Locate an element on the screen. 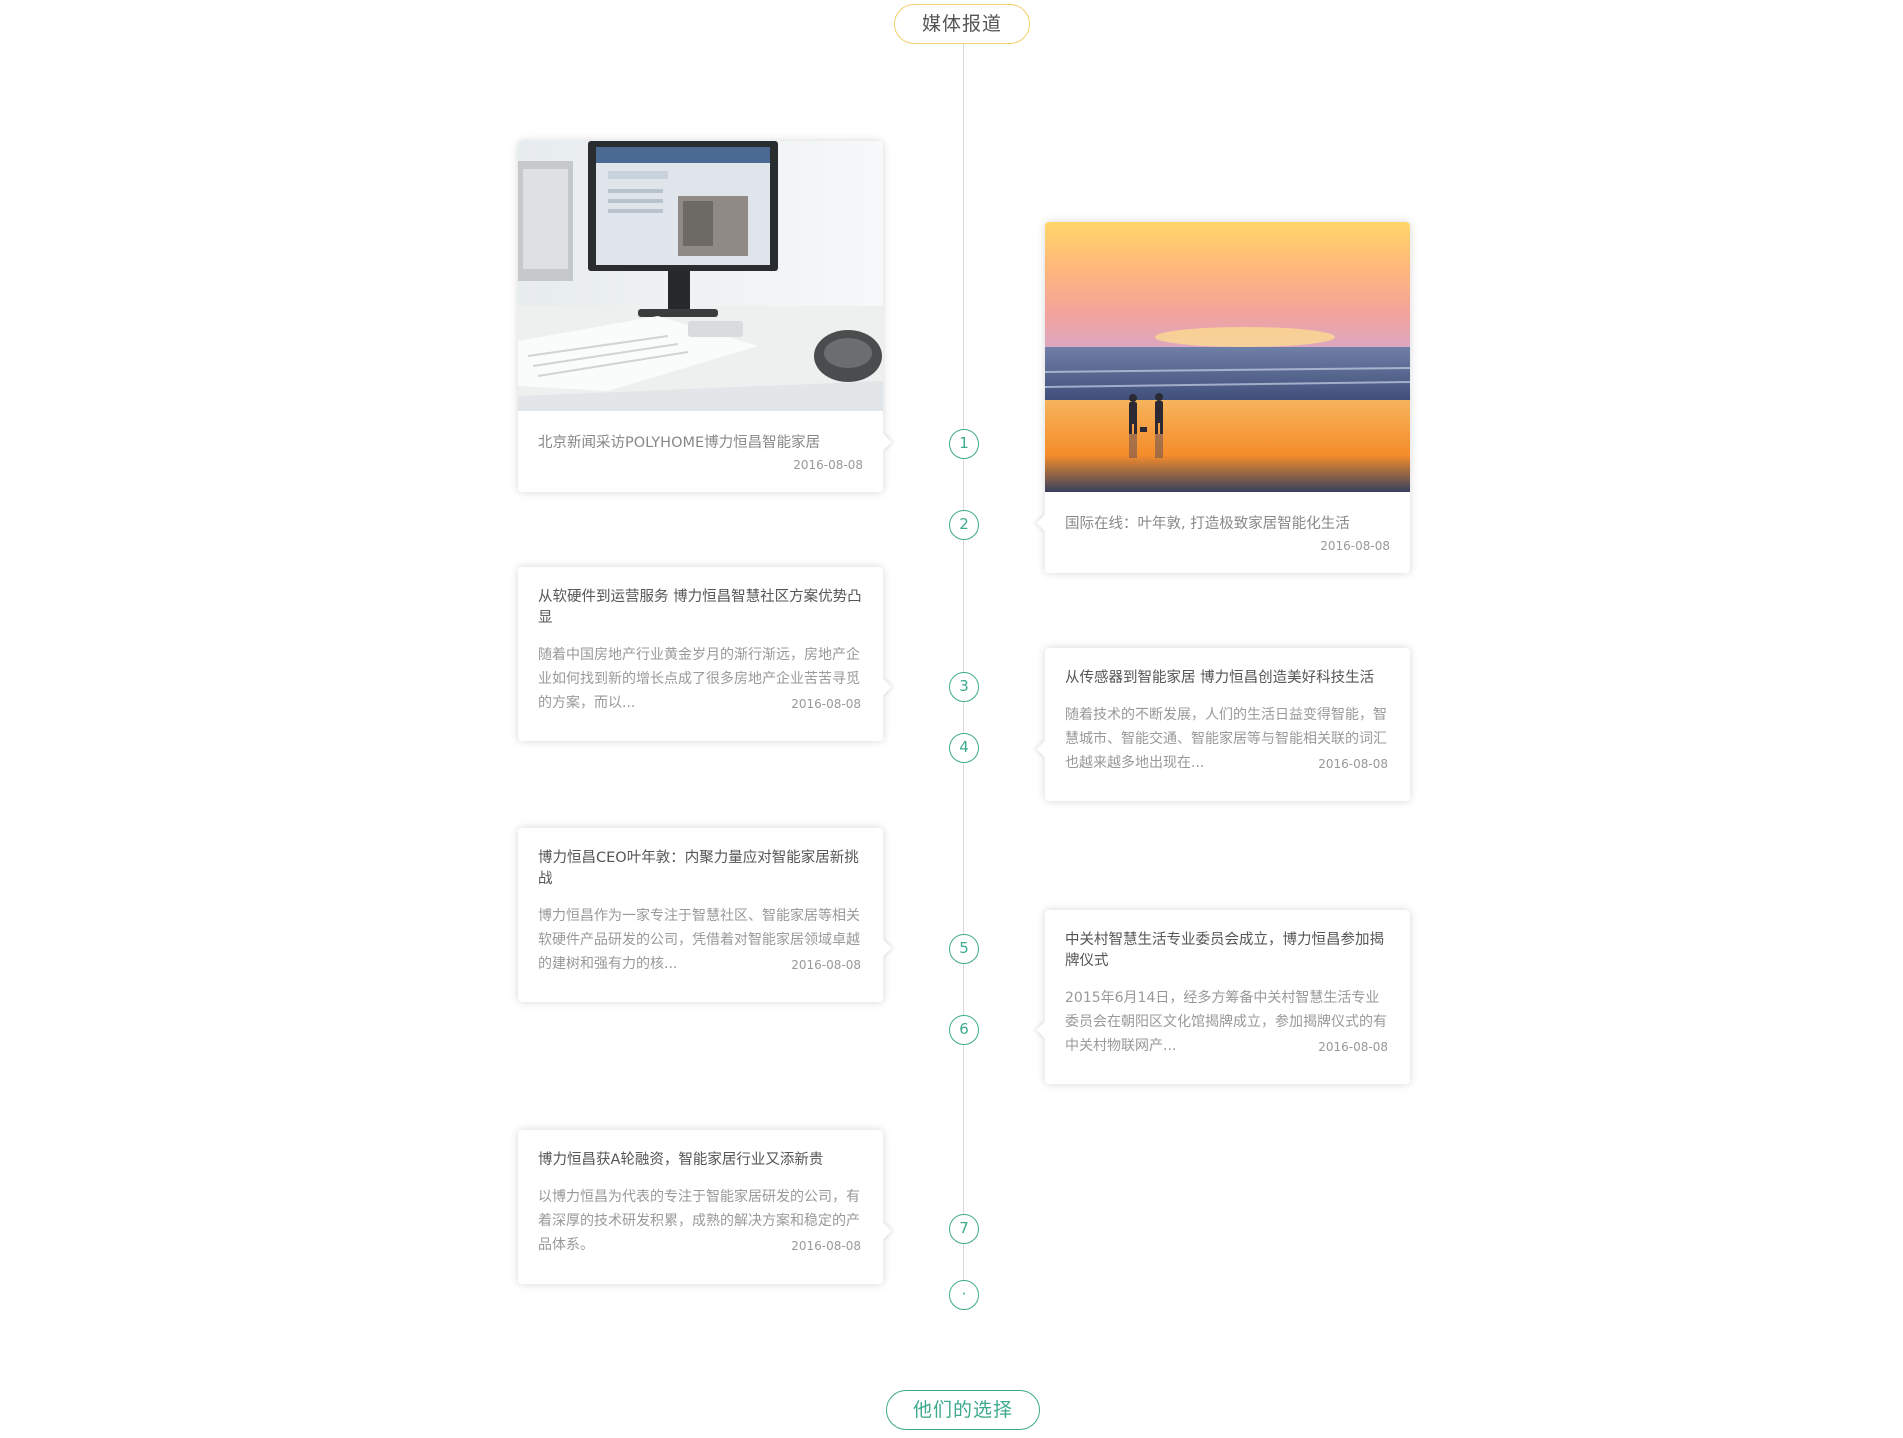 This screenshot has height=1438, width=1903. timeline-marker-5: 5 is located at coordinates (964, 949).